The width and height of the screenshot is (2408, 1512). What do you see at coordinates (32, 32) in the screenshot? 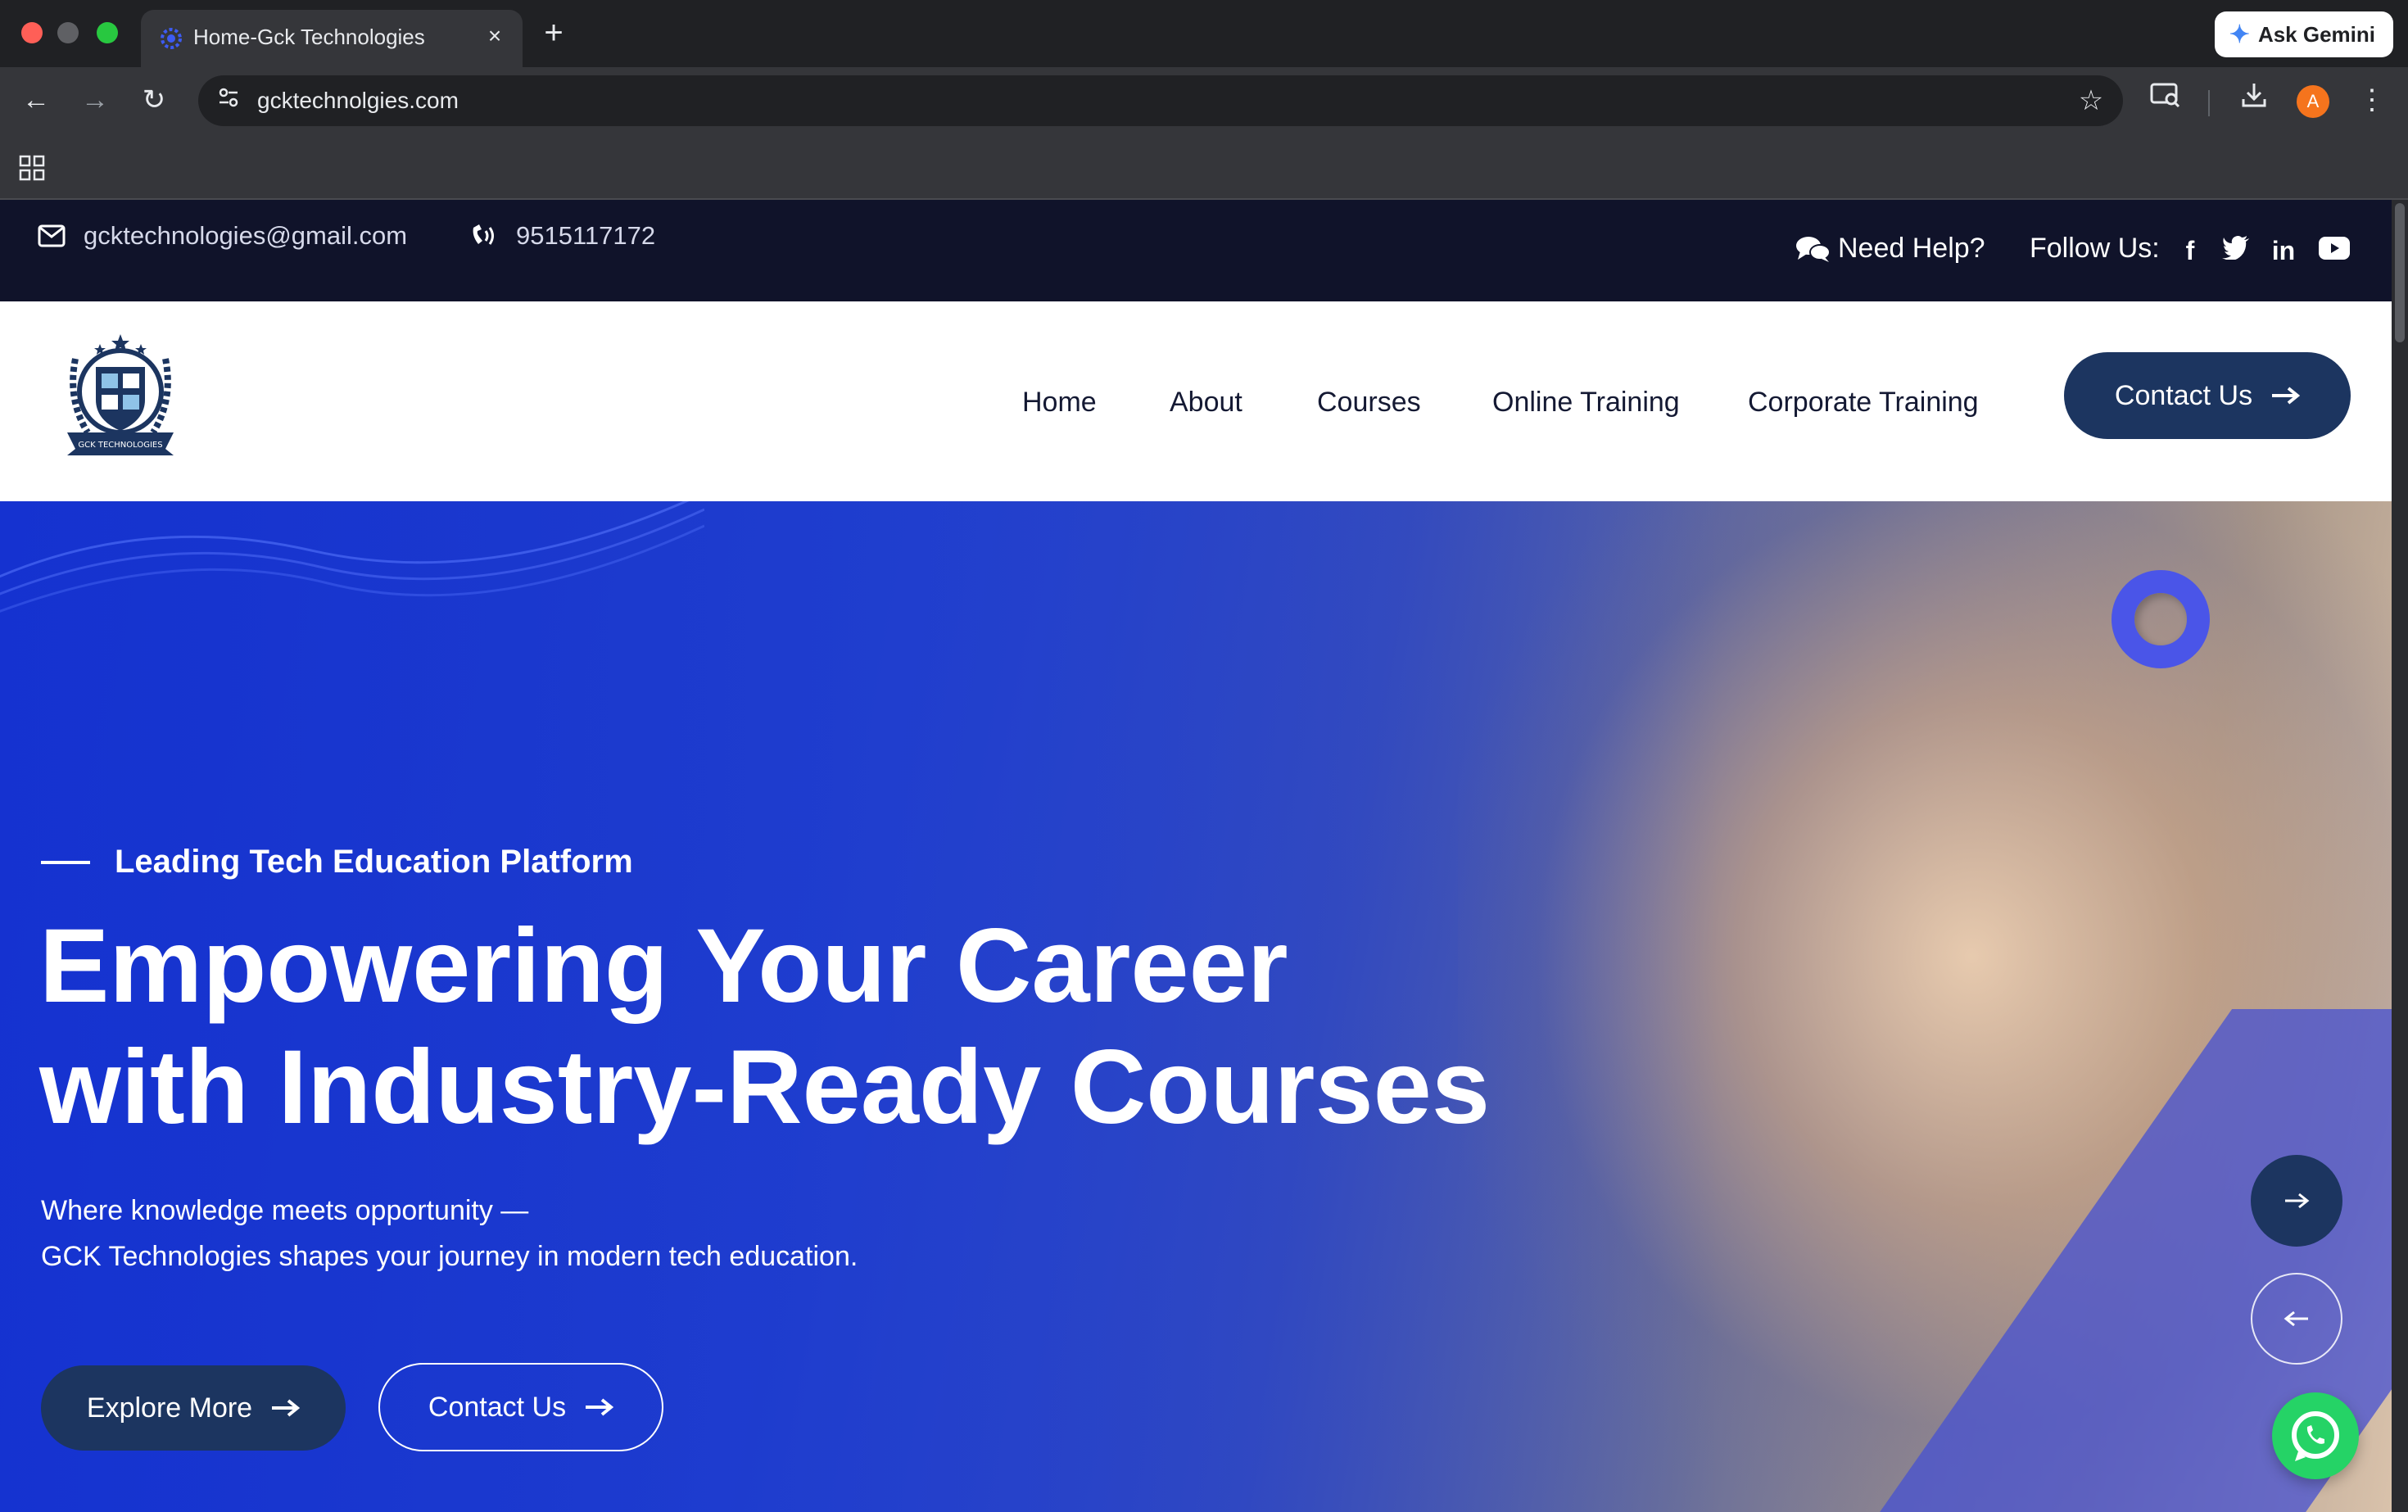
I see `window-close-button` at bounding box center [32, 32].